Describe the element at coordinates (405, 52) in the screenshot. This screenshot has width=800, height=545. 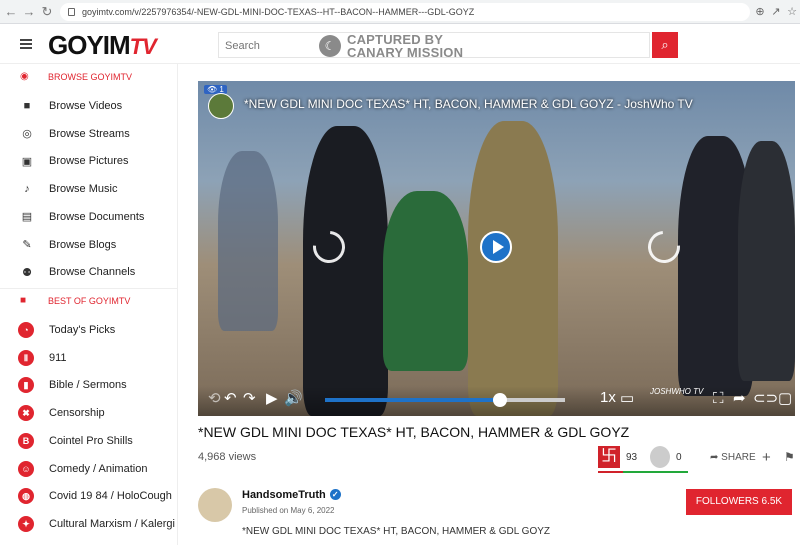
I see `canary-line2: CANARY MISSION` at that location.